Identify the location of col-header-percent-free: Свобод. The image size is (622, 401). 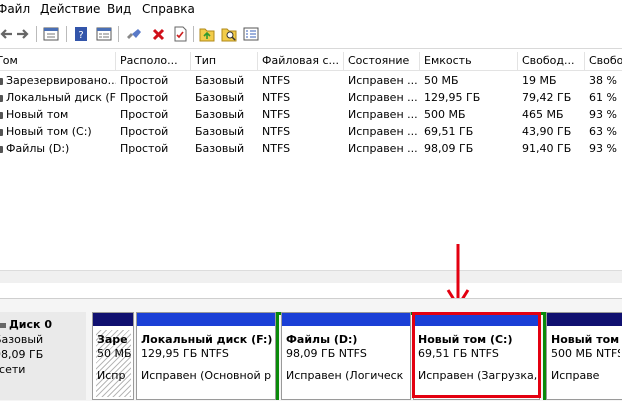
(603, 61).